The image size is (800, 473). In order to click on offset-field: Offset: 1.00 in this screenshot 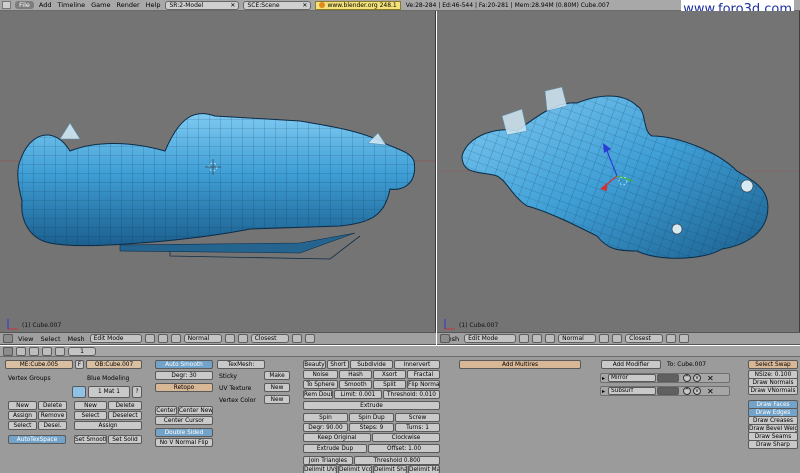, I will do `click(404, 448)`.